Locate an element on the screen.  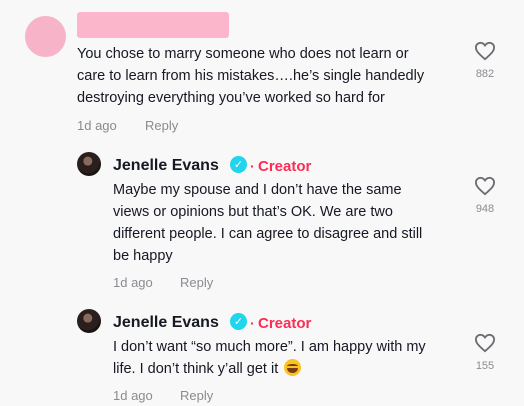
redacted-username is located at coordinates (153, 25).